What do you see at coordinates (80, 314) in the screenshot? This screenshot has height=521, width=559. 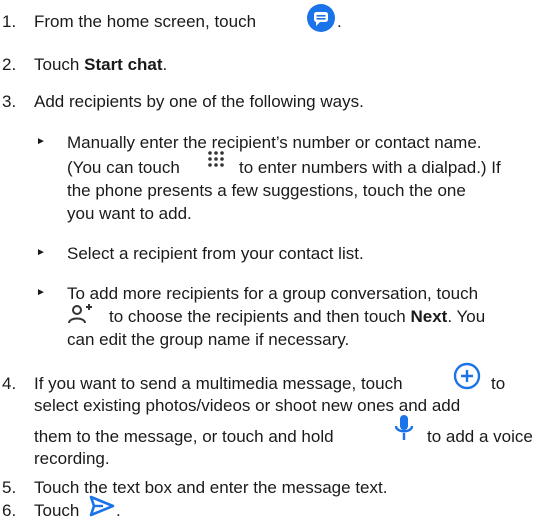 I see `add-contact-icon` at bounding box center [80, 314].